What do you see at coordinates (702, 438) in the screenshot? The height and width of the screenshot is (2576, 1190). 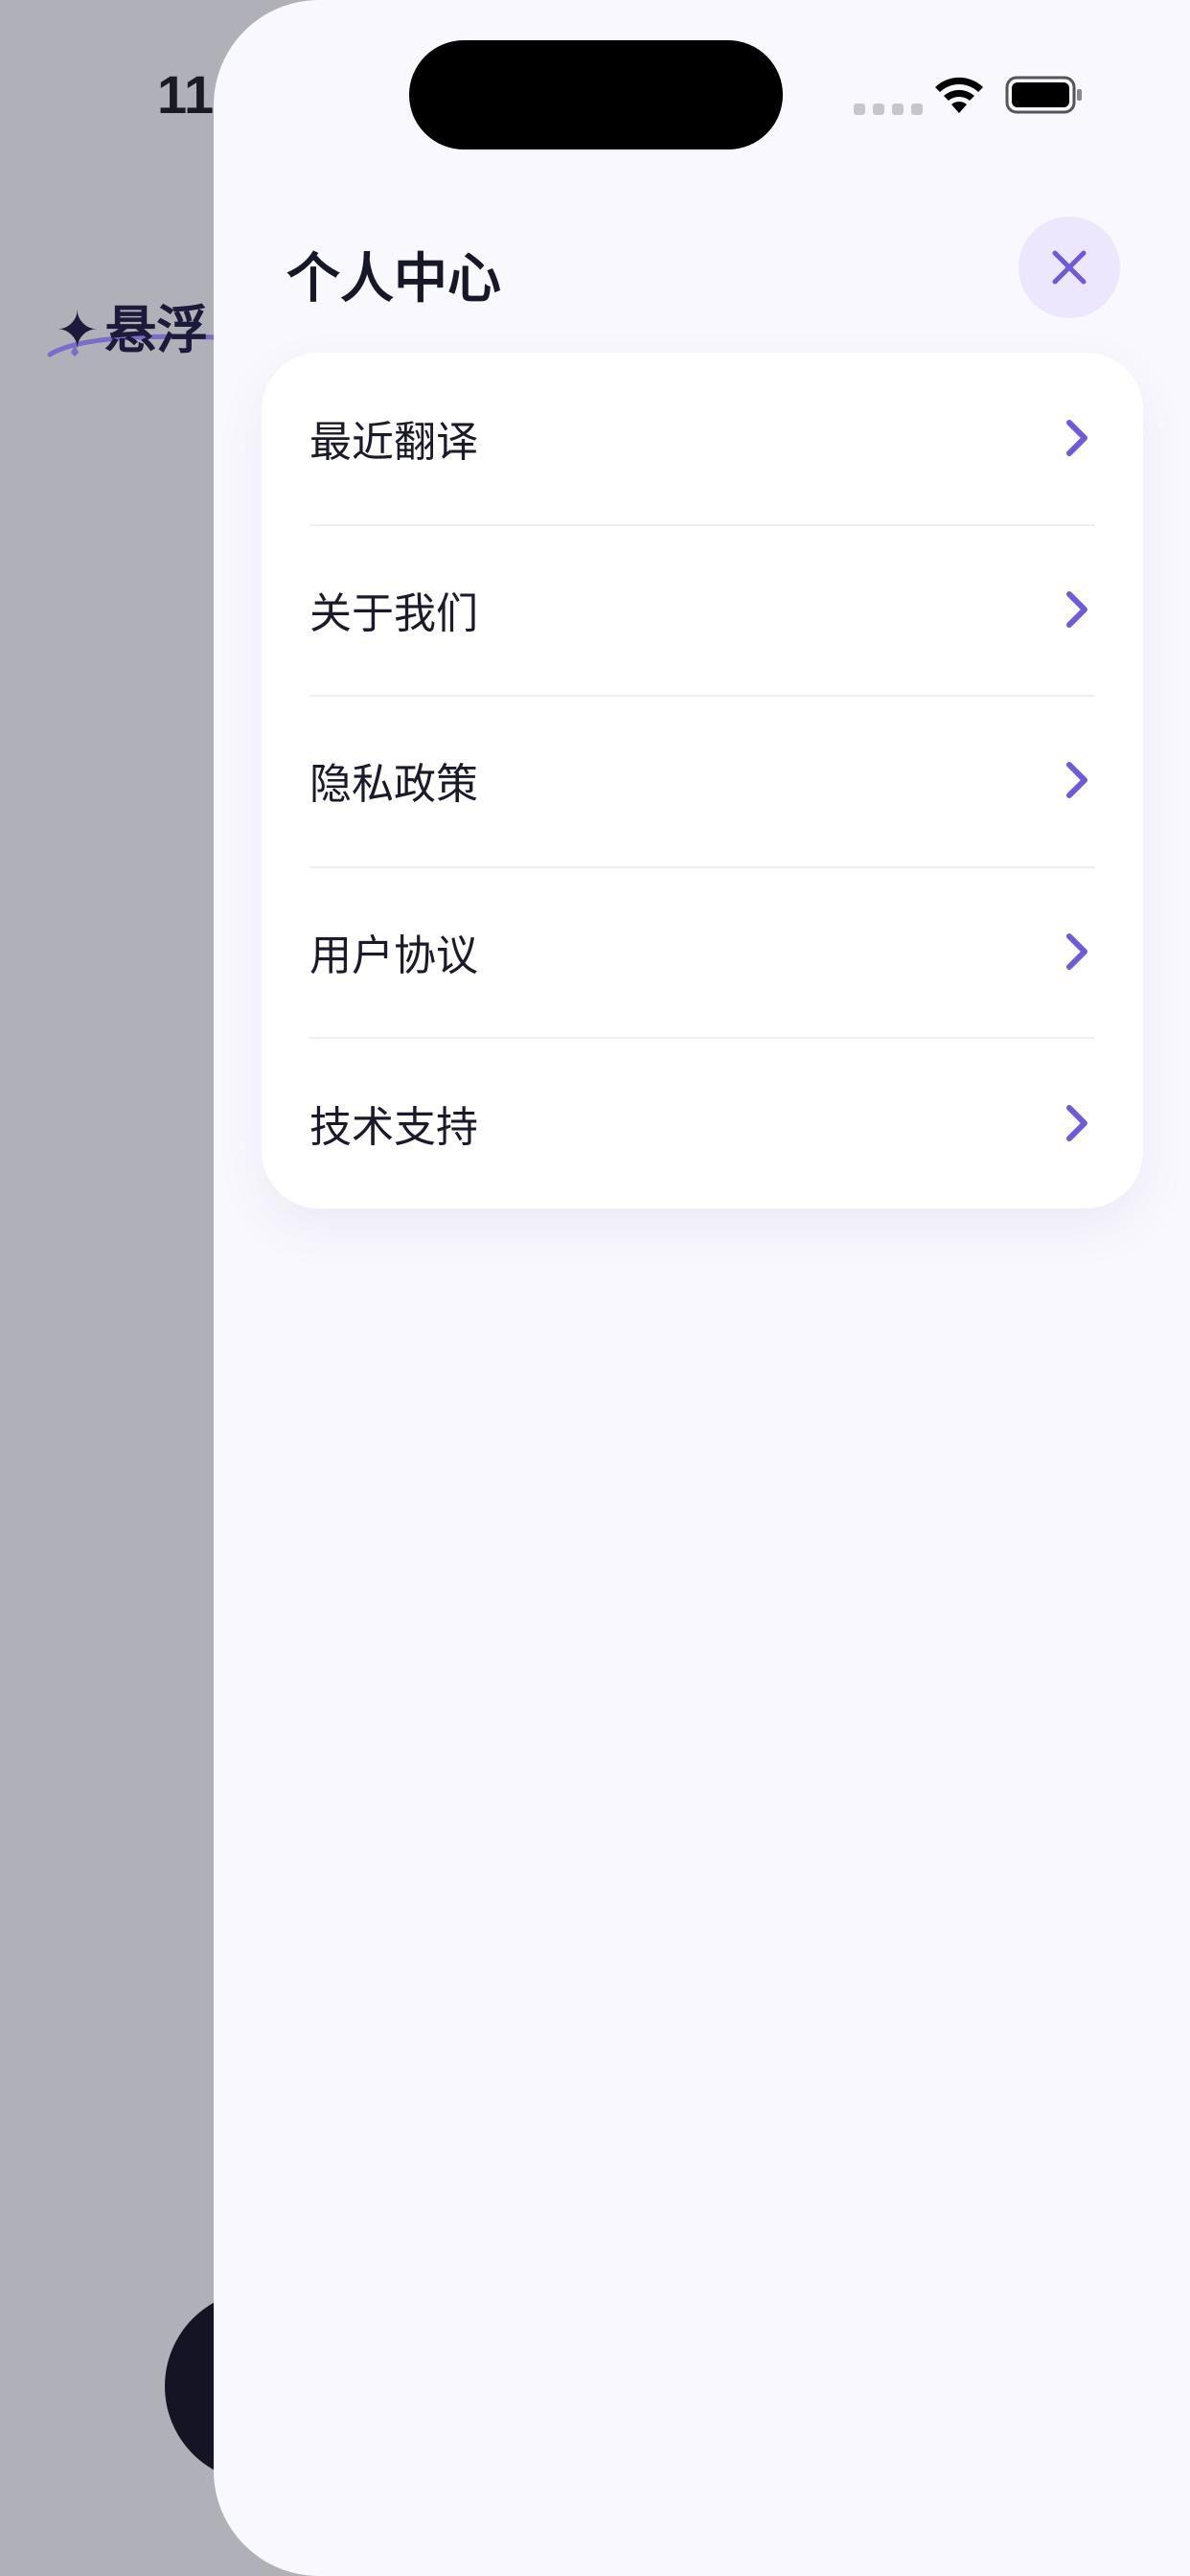 I see `menu-item-recent-translations: 最近翻译` at bounding box center [702, 438].